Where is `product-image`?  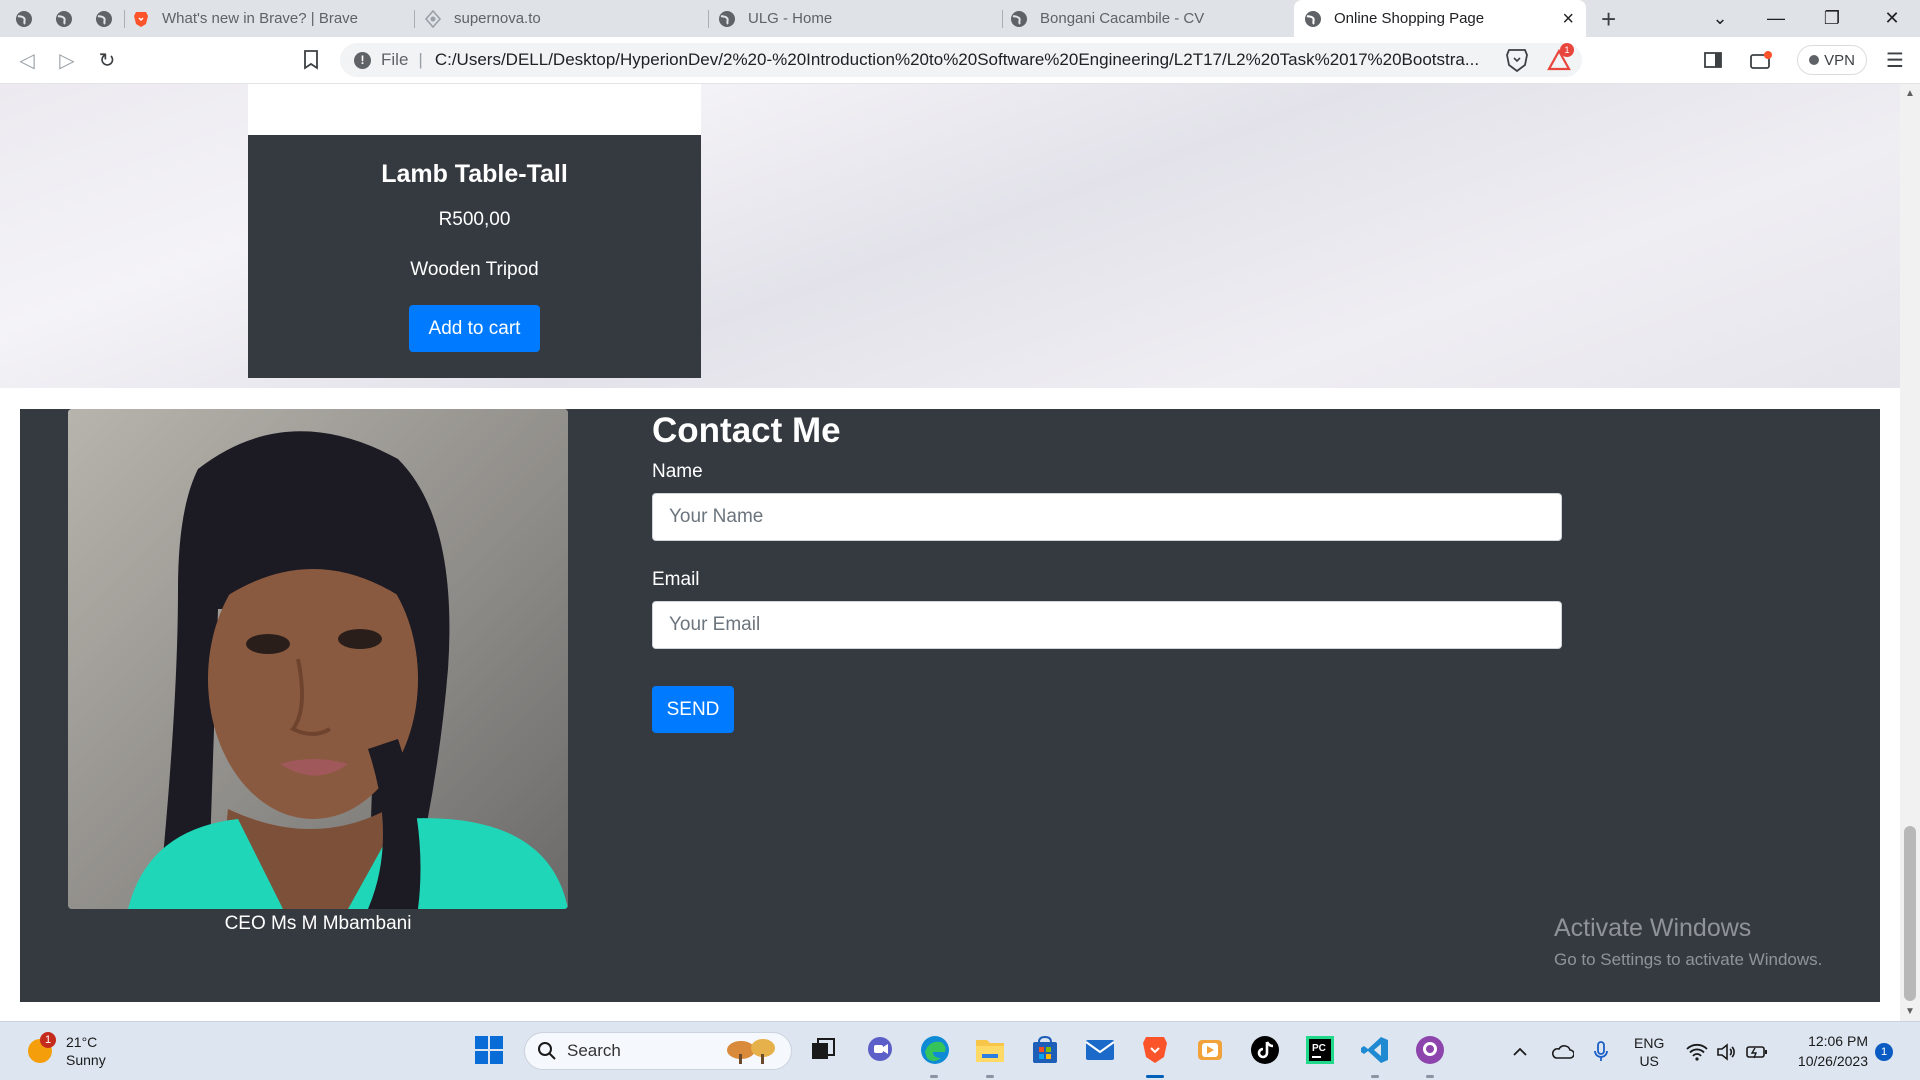 product-image is located at coordinates (474, 109).